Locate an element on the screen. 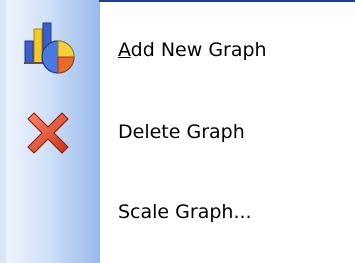 The width and height of the screenshot is (355, 263). menu-item-label-rest: dd New Graph is located at coordinates (198, 50).